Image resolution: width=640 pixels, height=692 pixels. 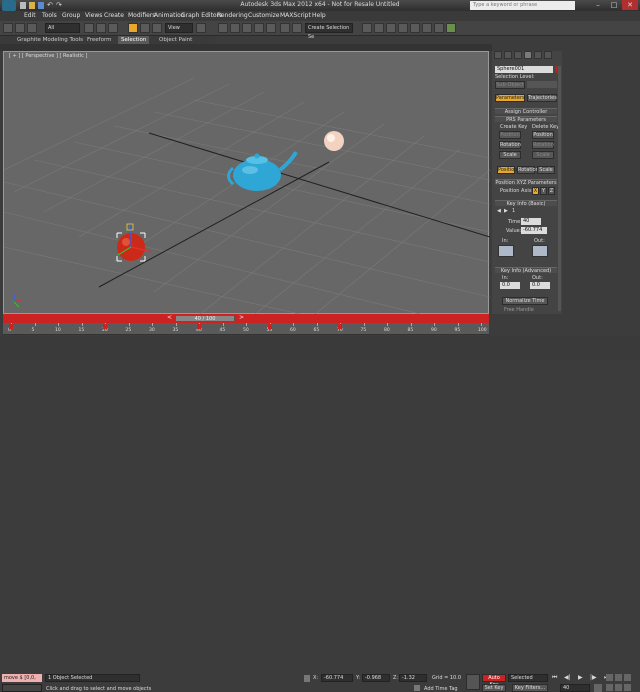 I want to click on time-tag-icon, so click(x=417, y=688).